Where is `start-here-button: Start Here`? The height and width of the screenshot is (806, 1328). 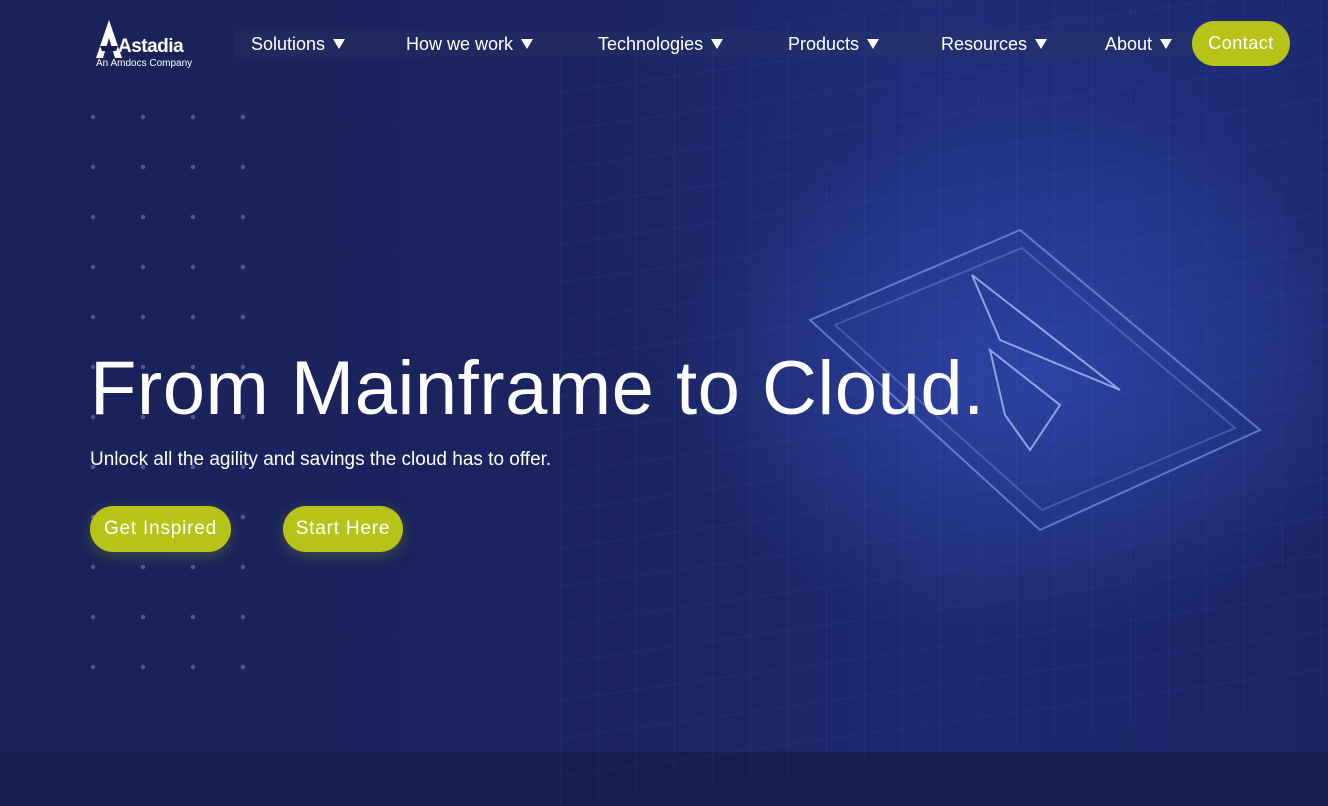 start-here-button: Start Here is located at coordinates (343, 529).